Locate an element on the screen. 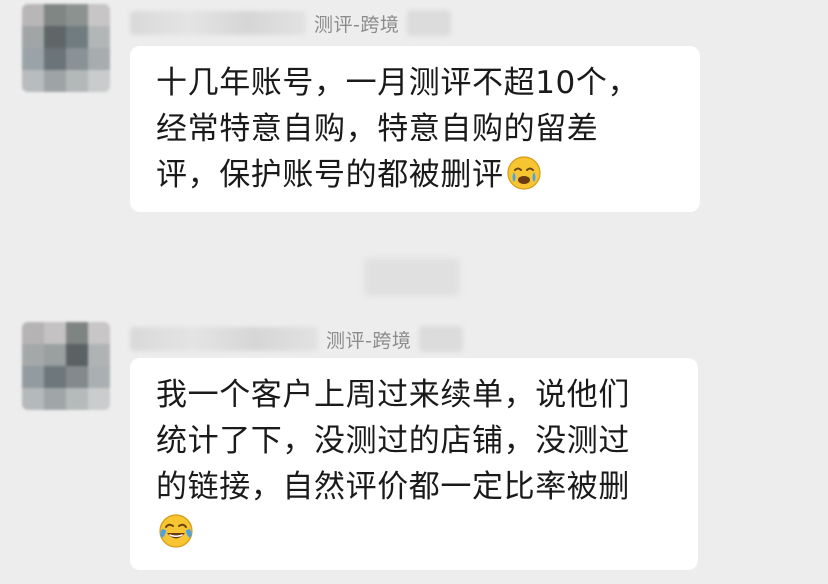  message-line-with-emoji is located at coordinates (414, 533).